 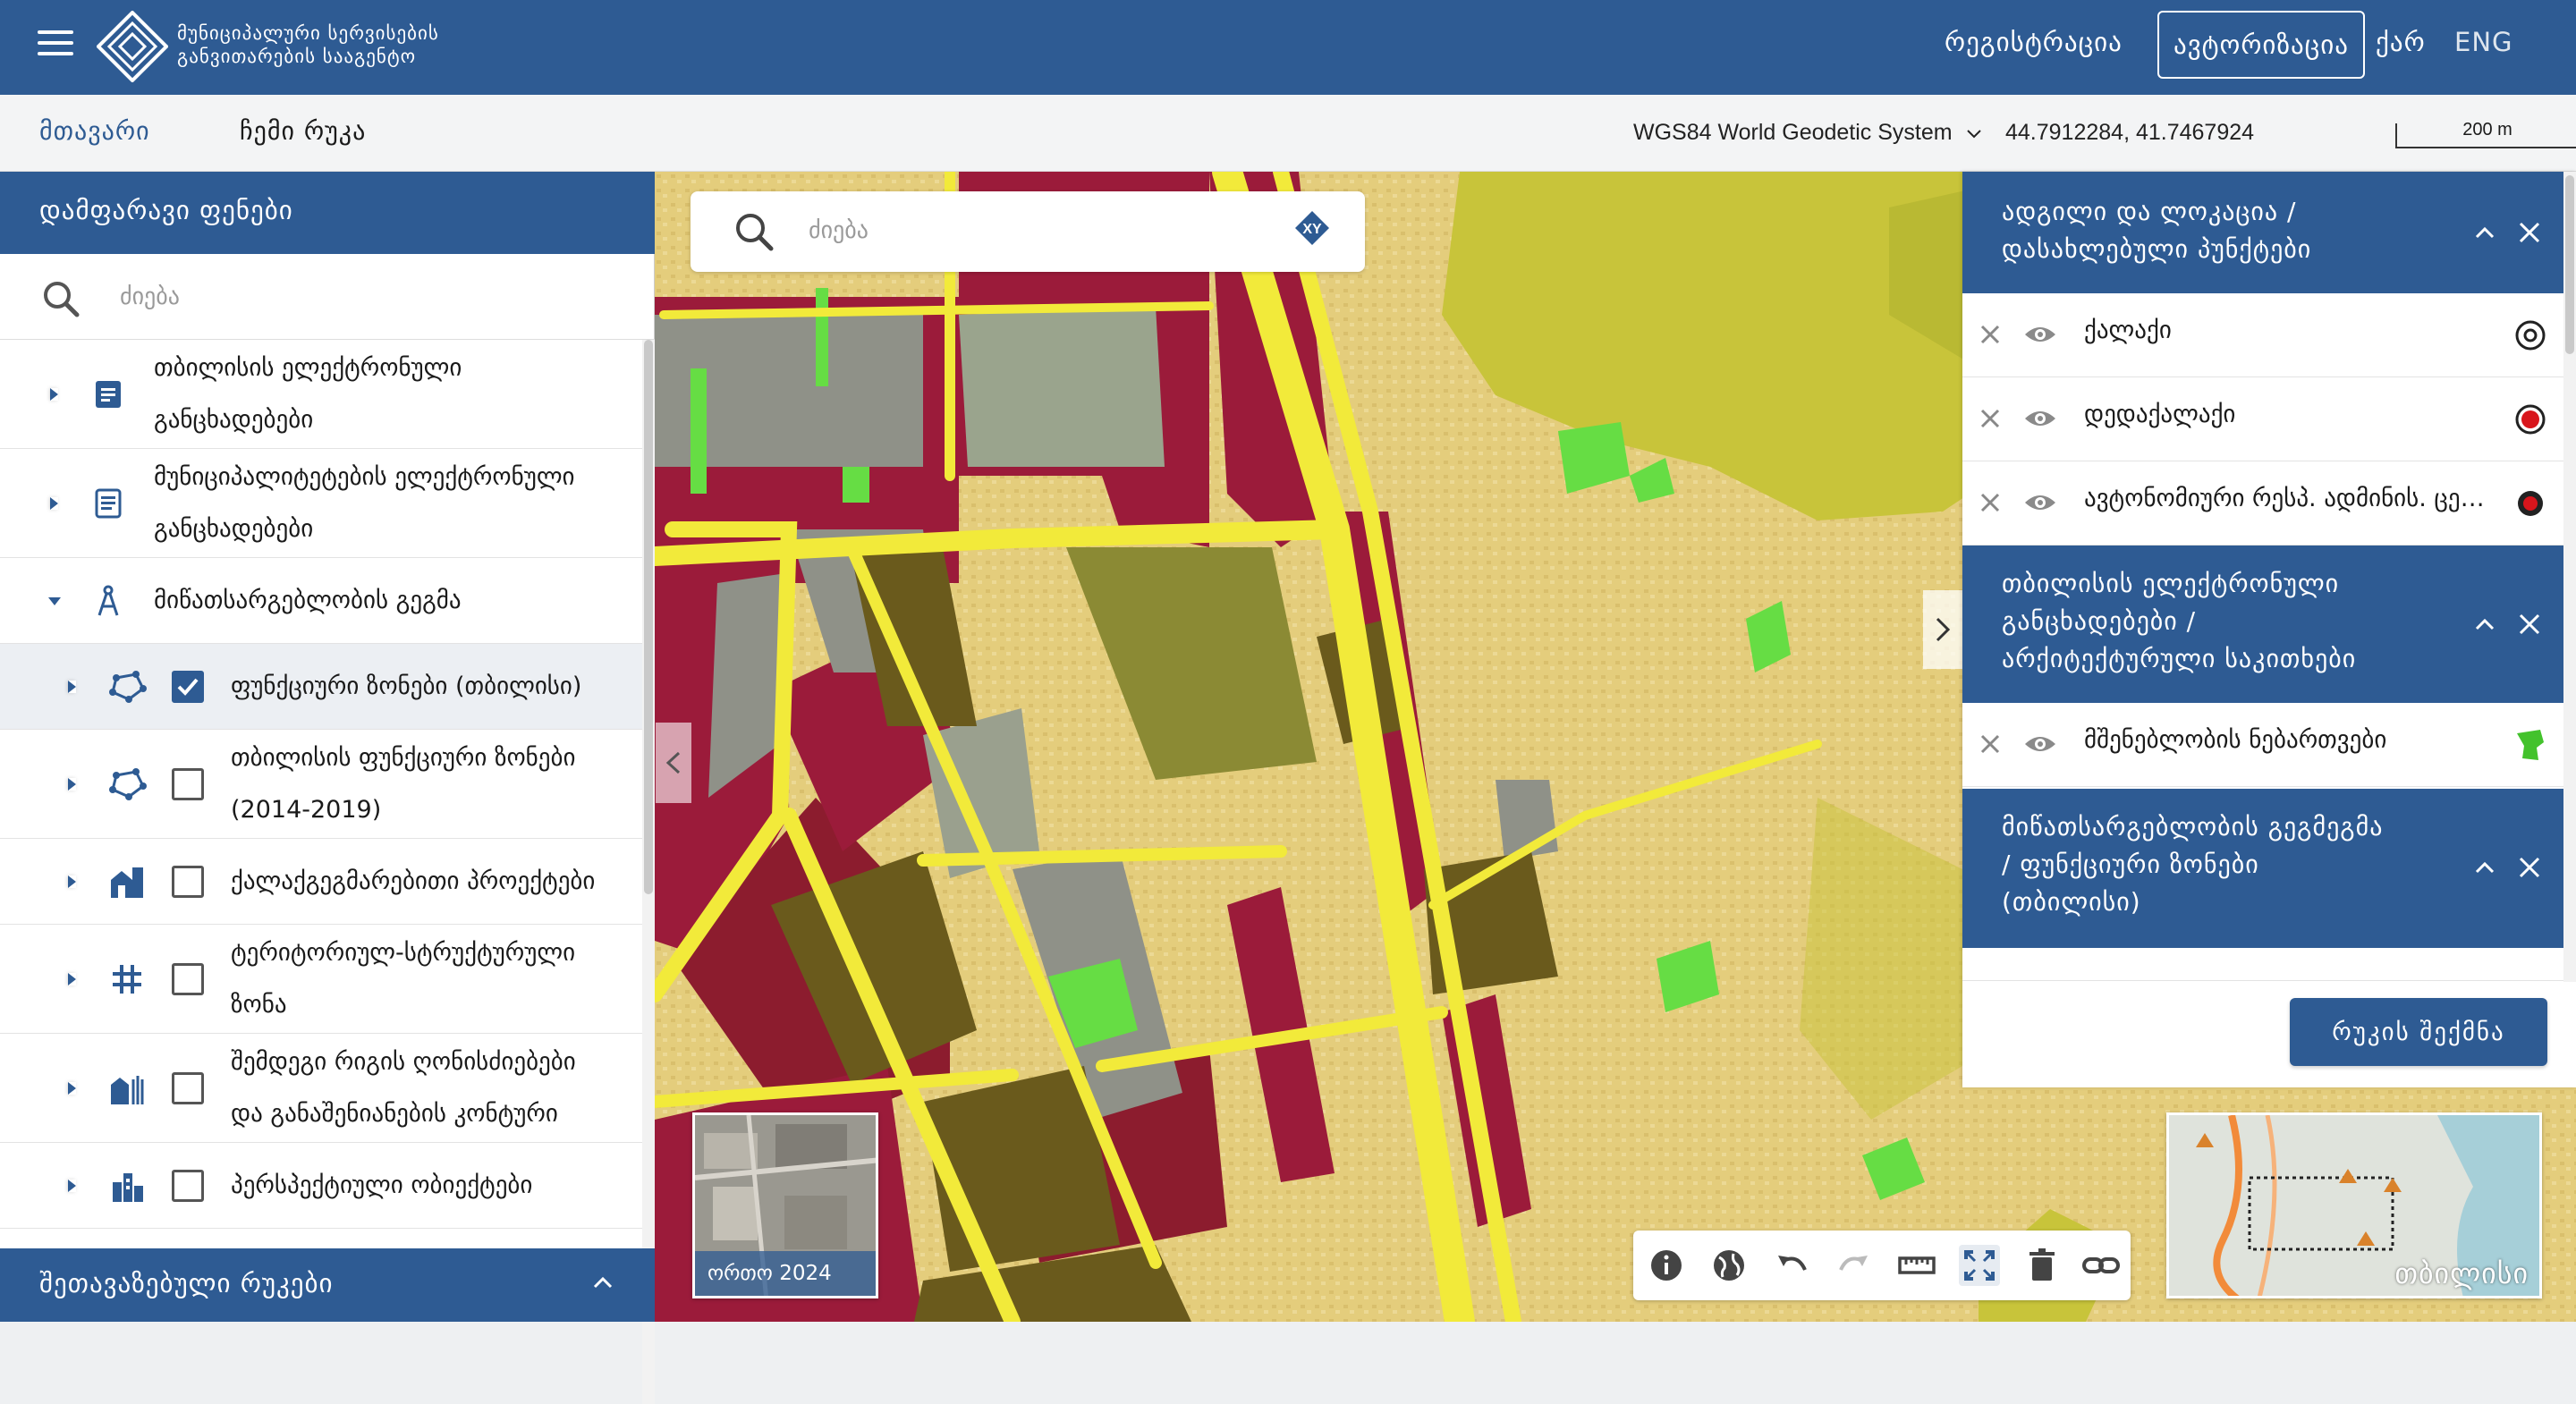 I want to click on layer-urban-planning-projects: ქალაქგეგმარებითი პროექტები, so click(x=321, y=882).